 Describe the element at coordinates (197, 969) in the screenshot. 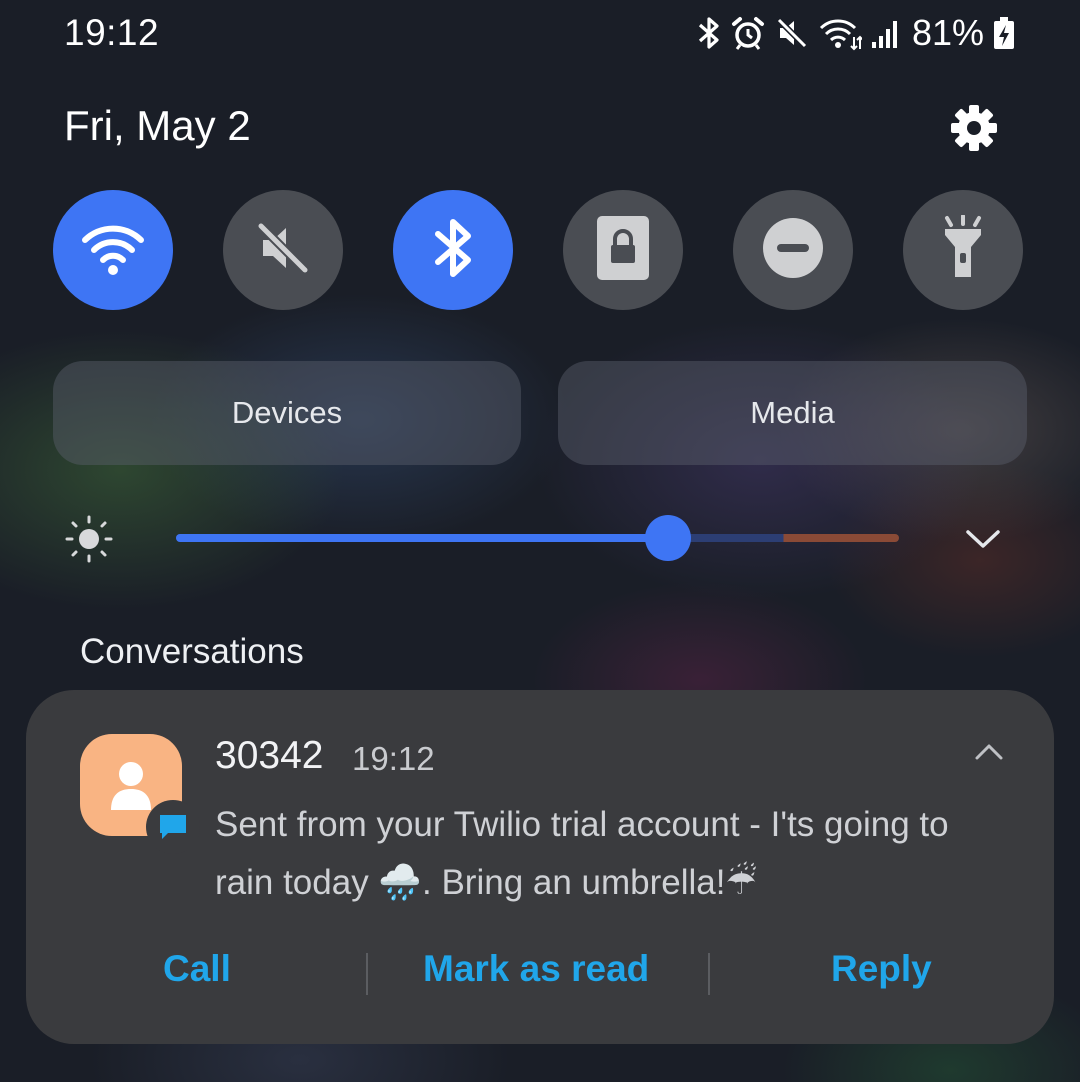

I see `call-button: Call` at that location.